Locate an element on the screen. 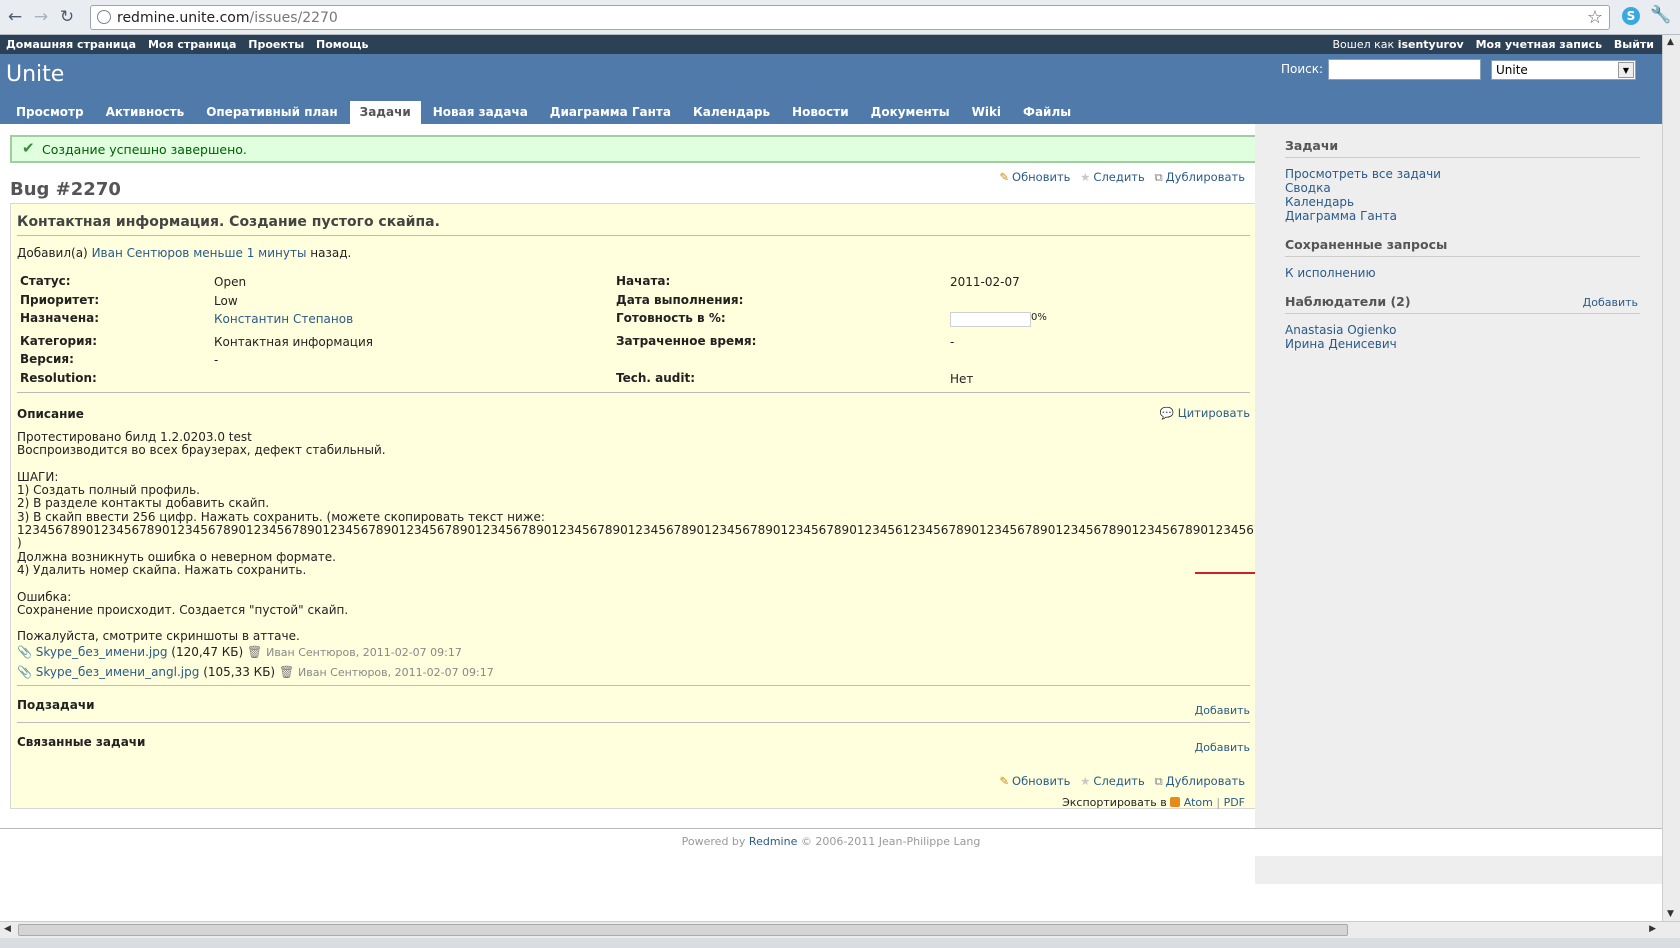 Image resolution: width=1680 pixels, height=948 pixels. redmine-link: Redmine is located at coordinates (773, 841).